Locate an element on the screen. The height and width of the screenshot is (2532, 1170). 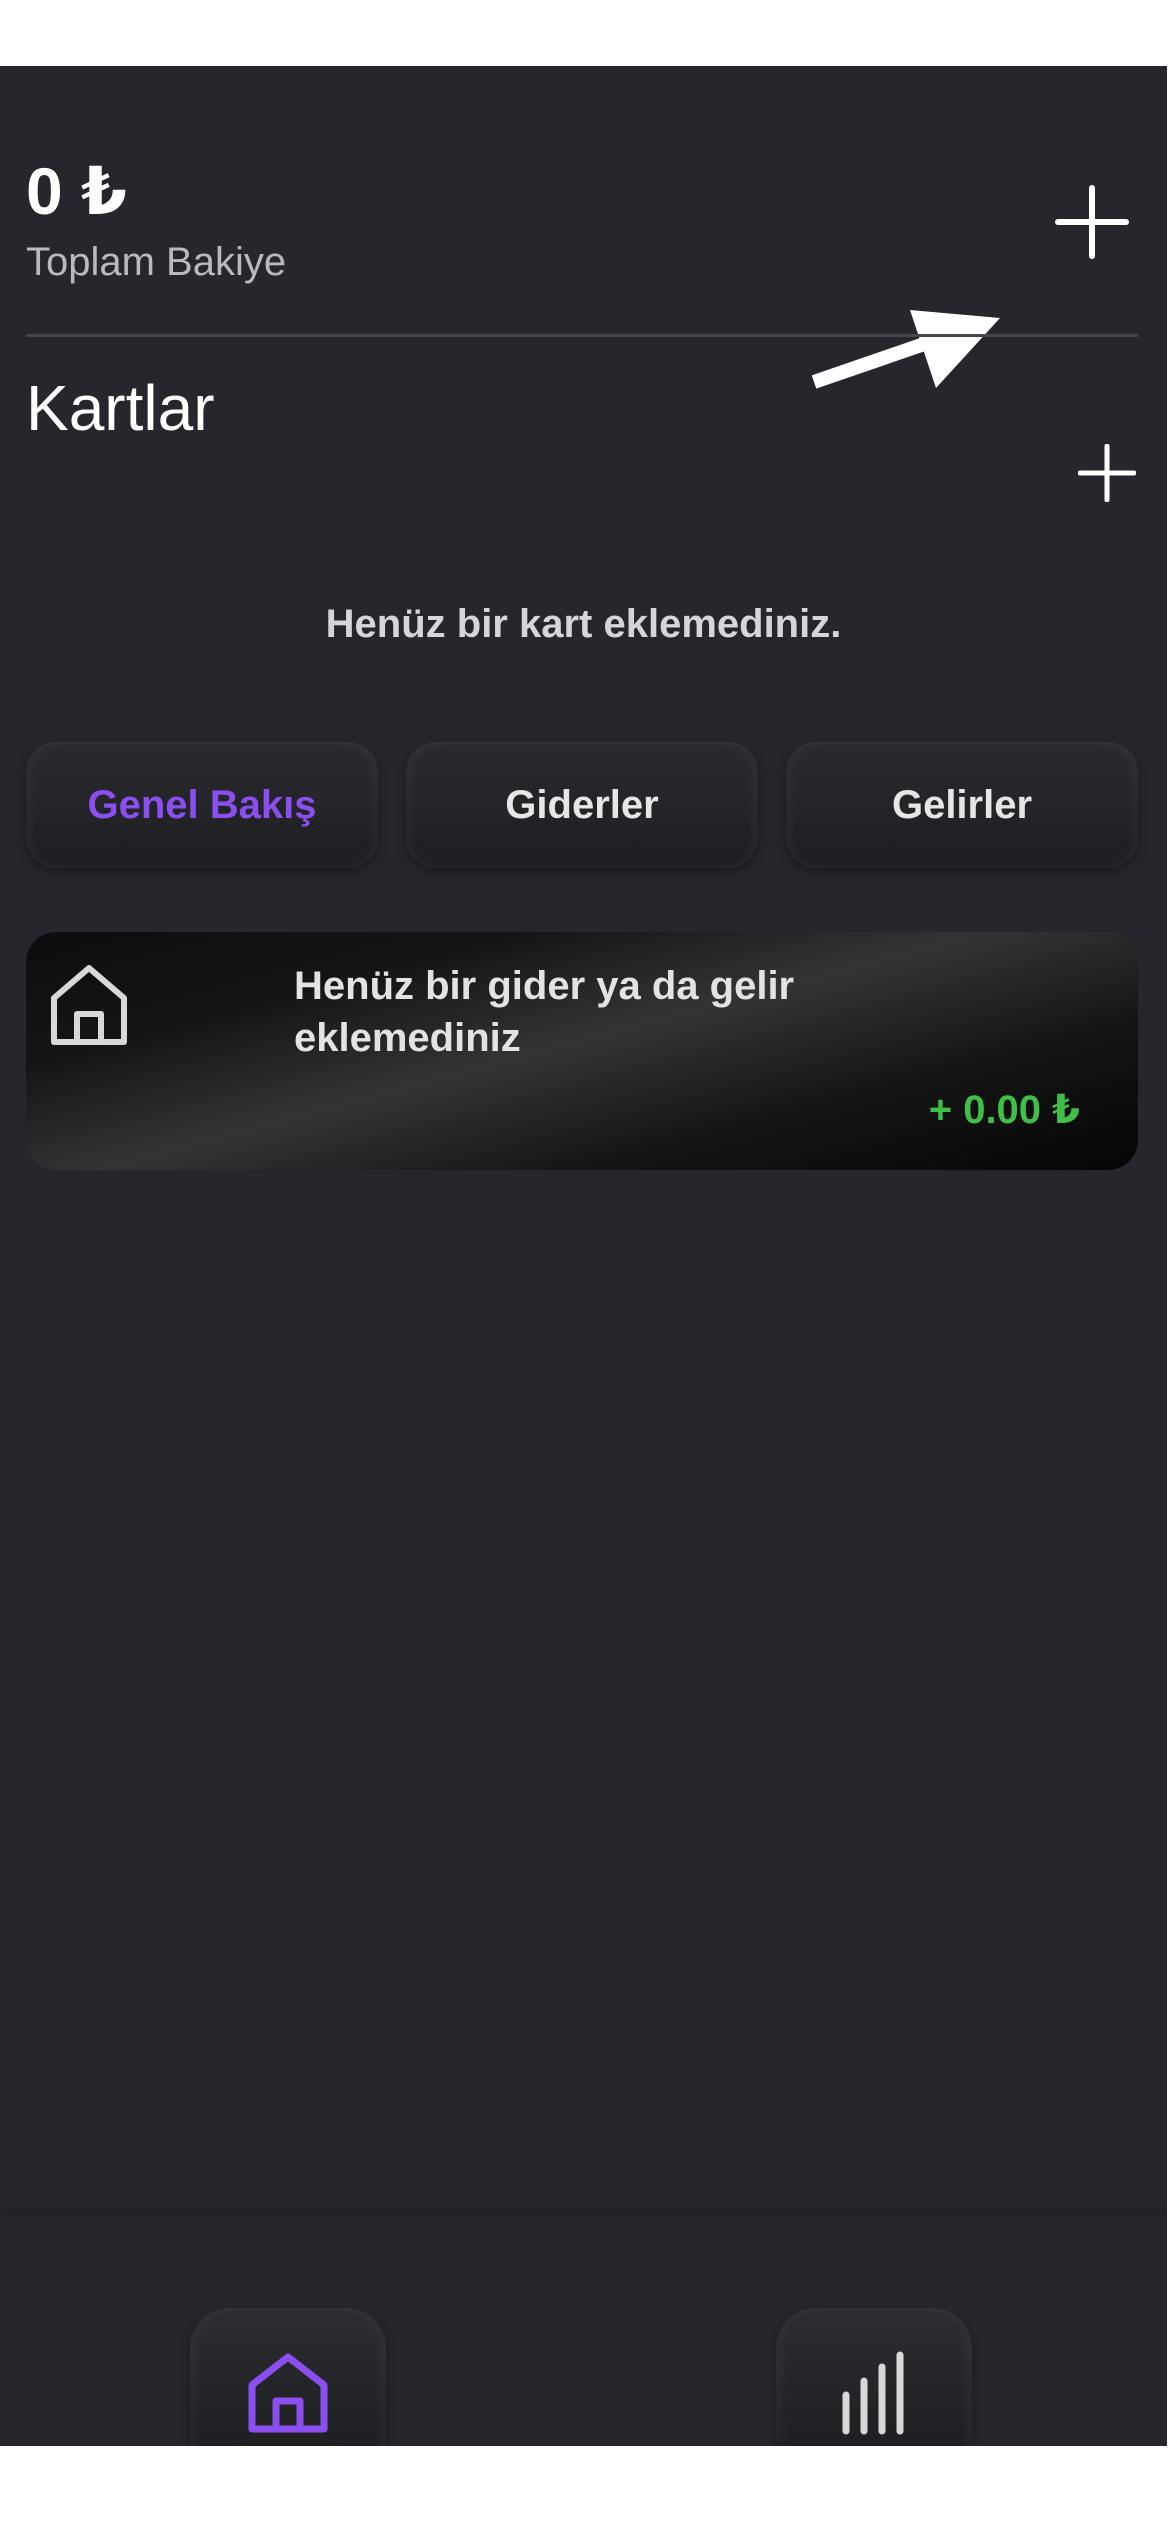
tab-incomes: Gelirler is located at coordinates (962, 805).